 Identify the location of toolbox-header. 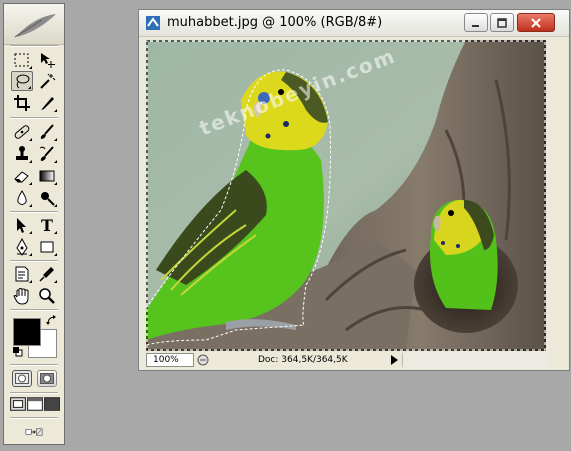
(34, 24).